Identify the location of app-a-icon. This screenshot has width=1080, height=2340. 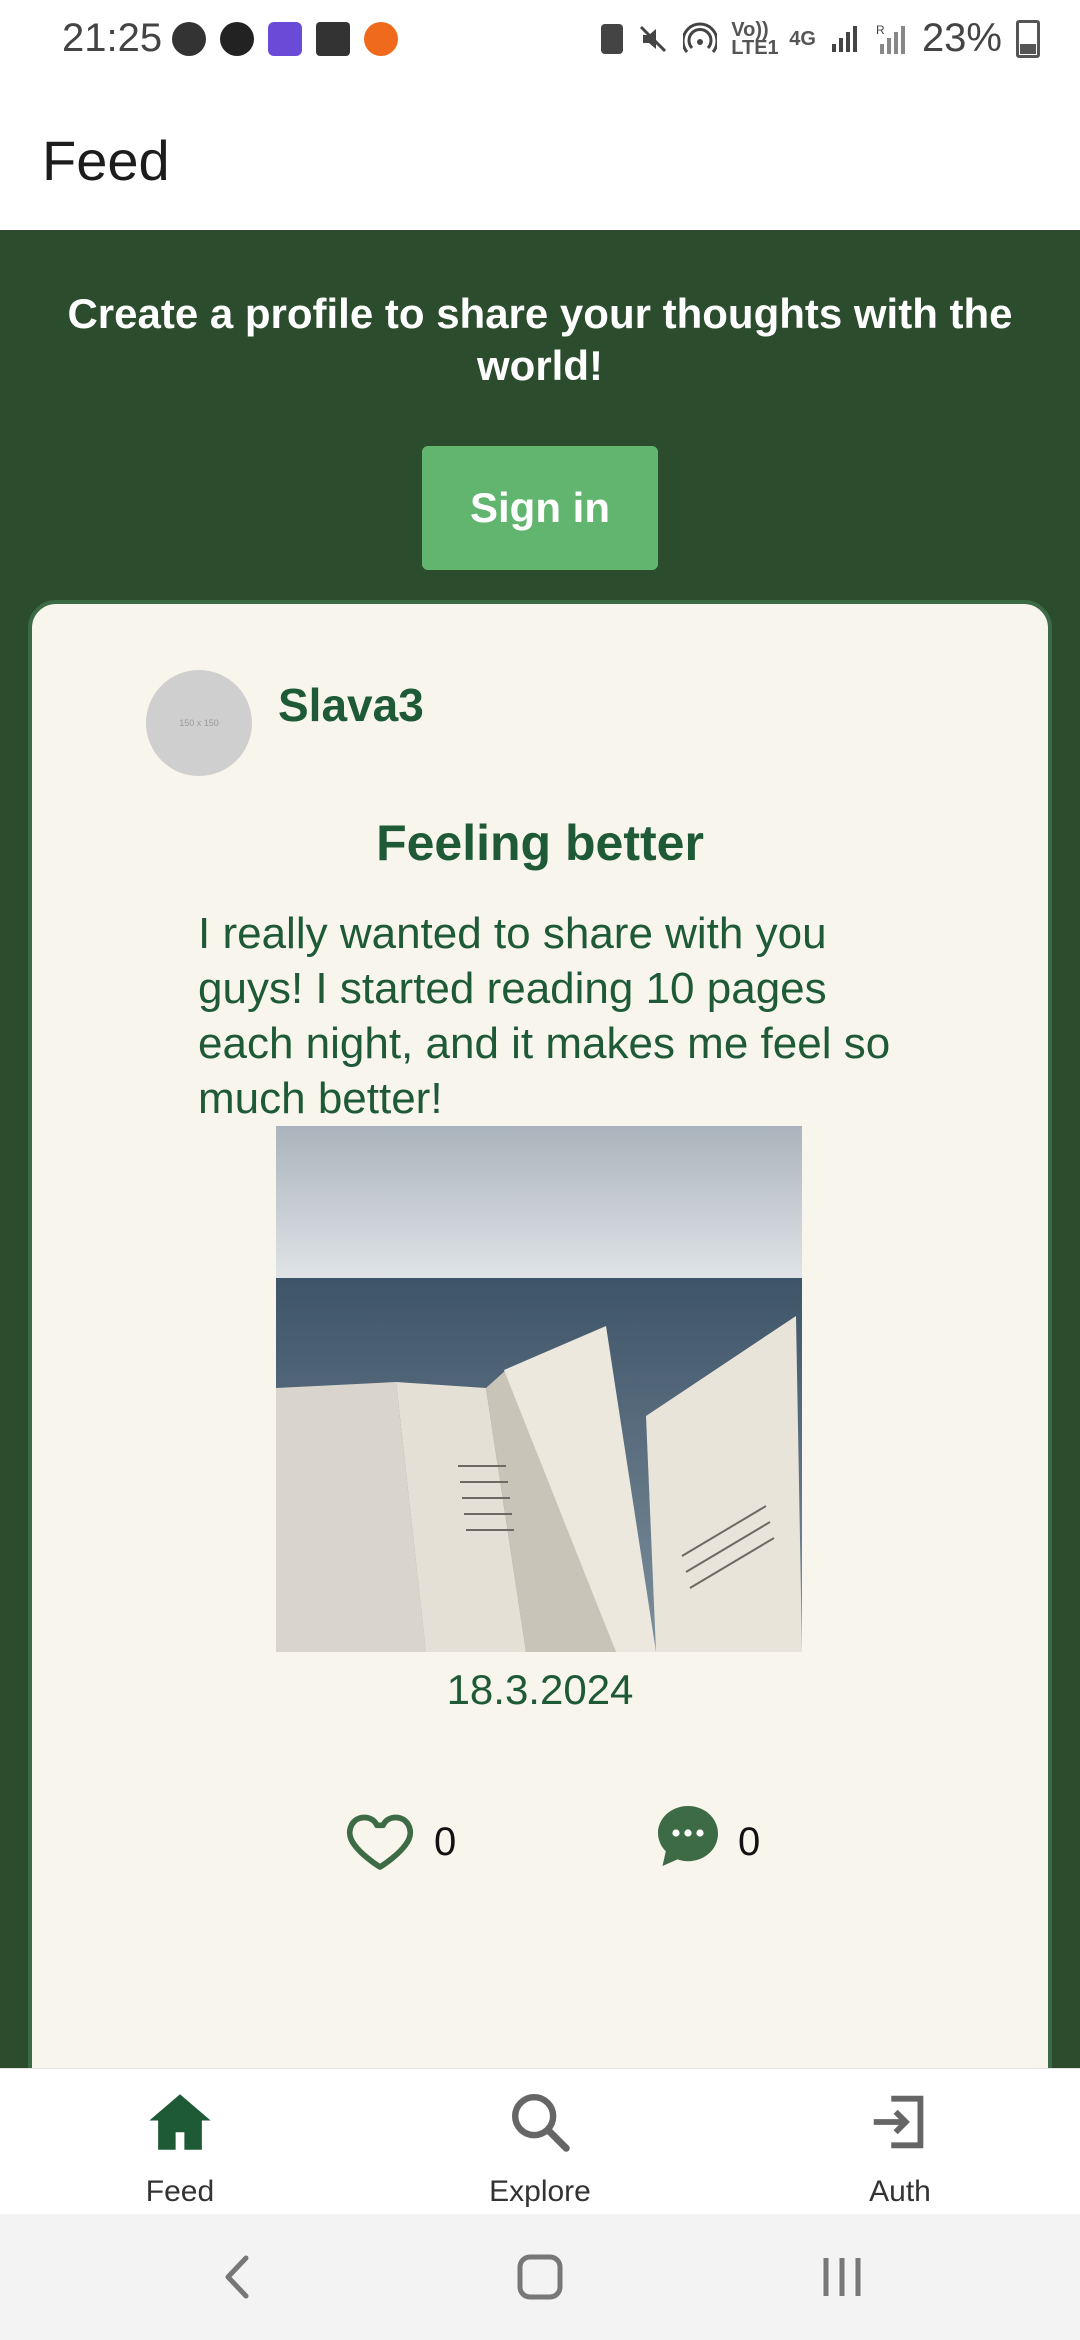
(237, 39).